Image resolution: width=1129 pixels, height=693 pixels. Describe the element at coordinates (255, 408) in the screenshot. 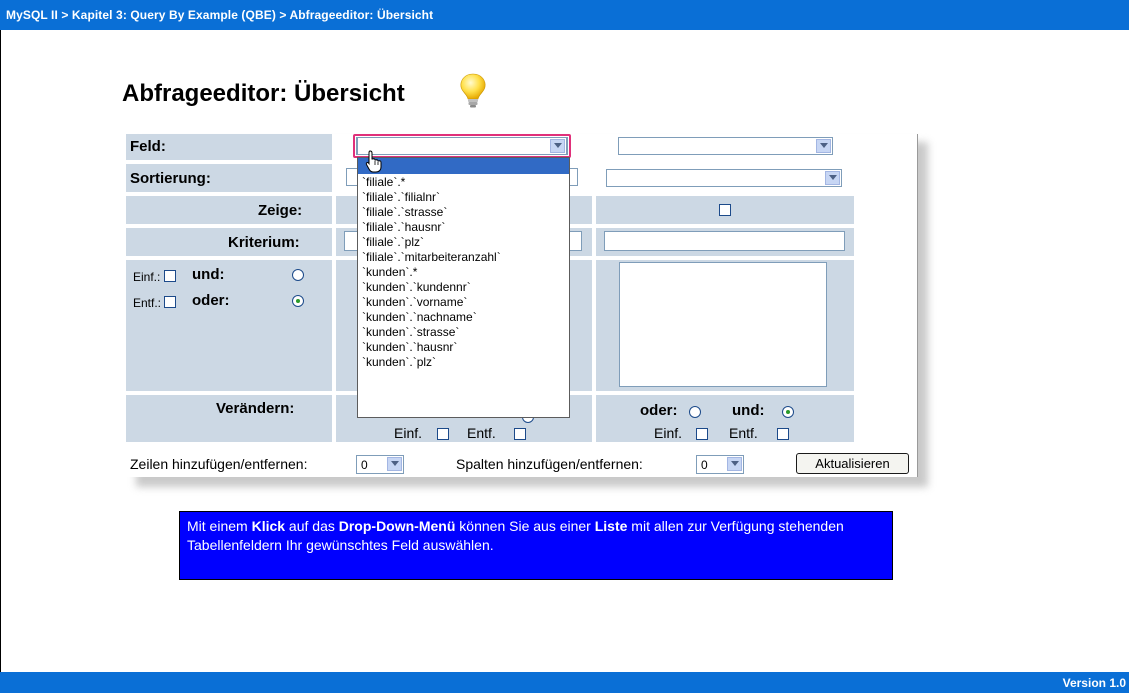

I see `veraendern-label: Verändern:` at that location.